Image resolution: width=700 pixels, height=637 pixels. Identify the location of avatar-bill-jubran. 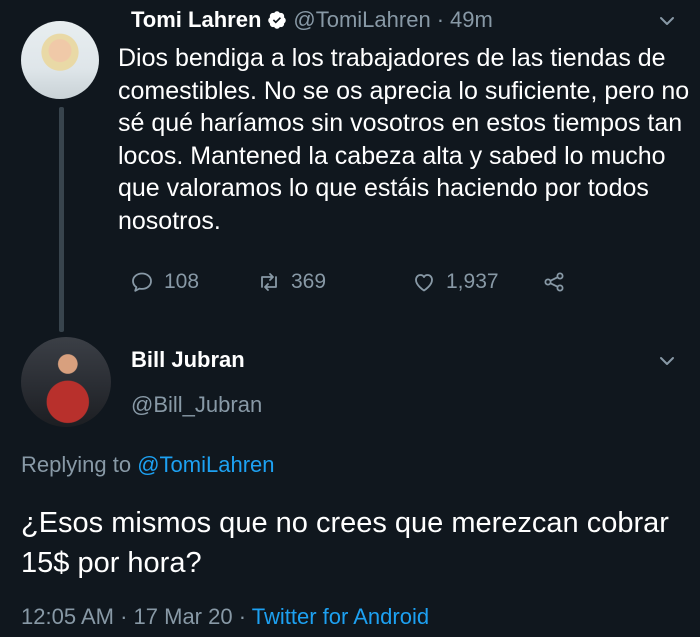
(66, 382).